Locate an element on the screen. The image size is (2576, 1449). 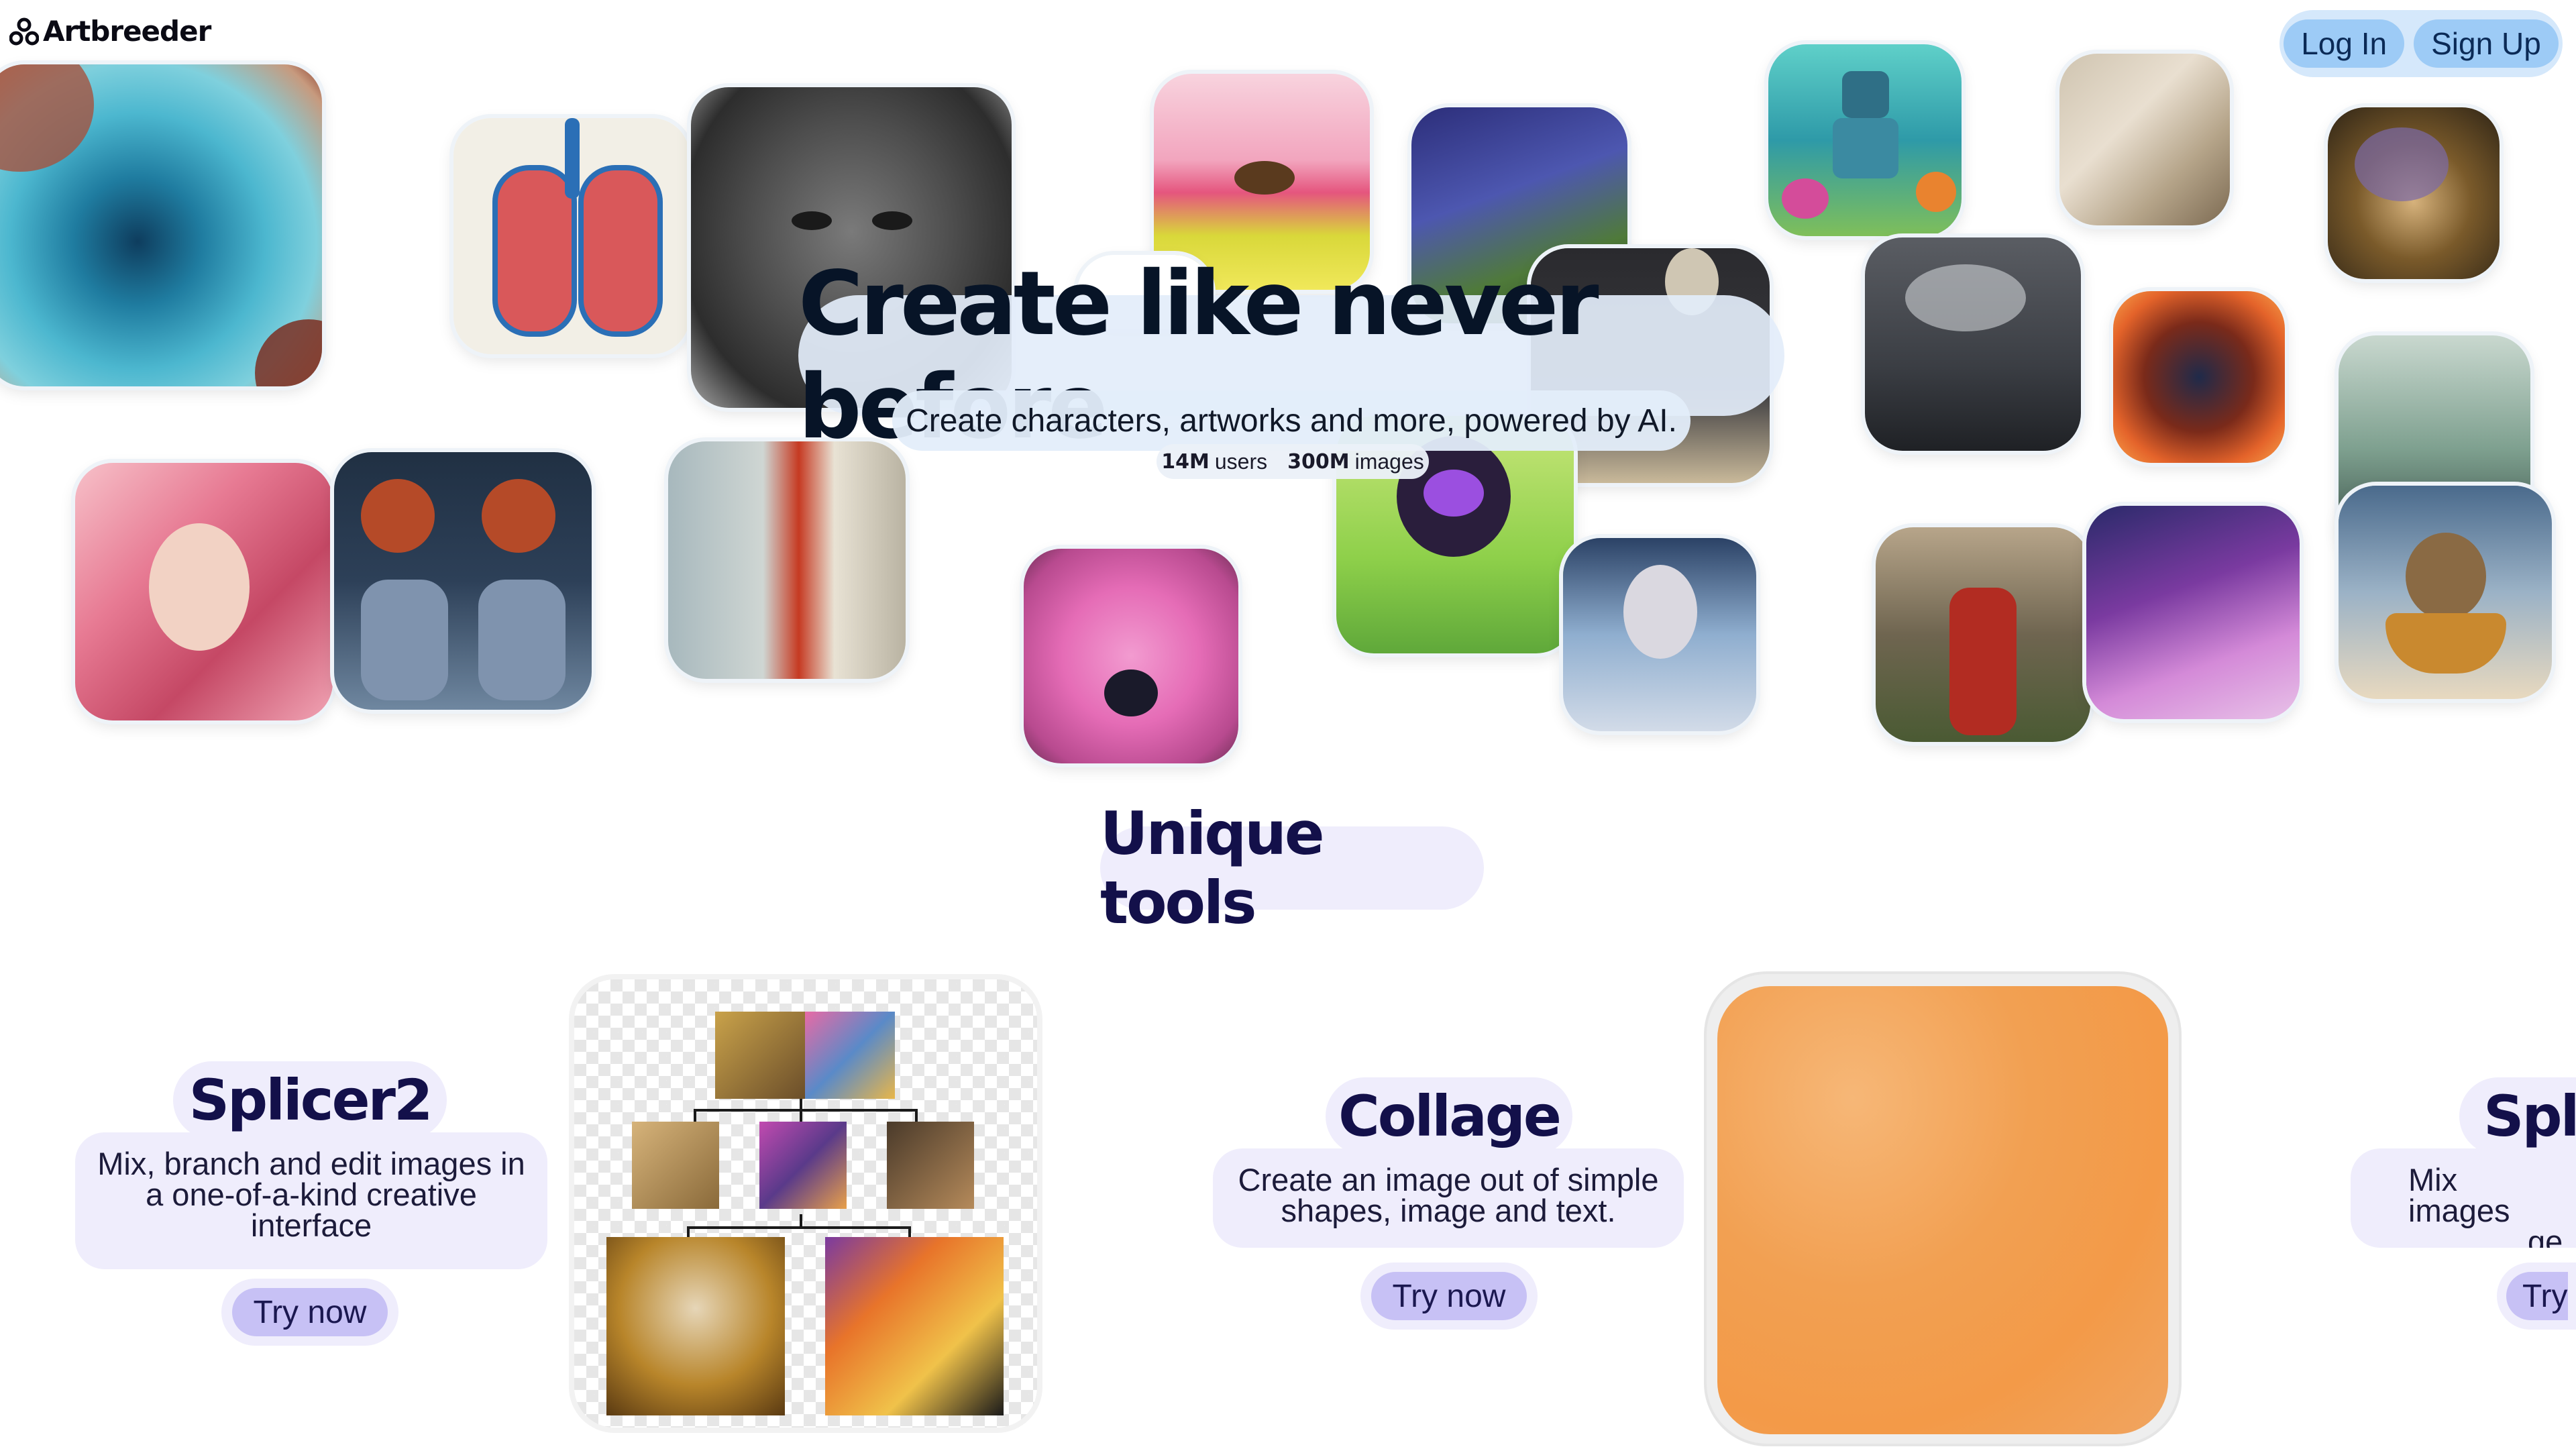
splicer2-preview is located at coordinates (805, 1203).